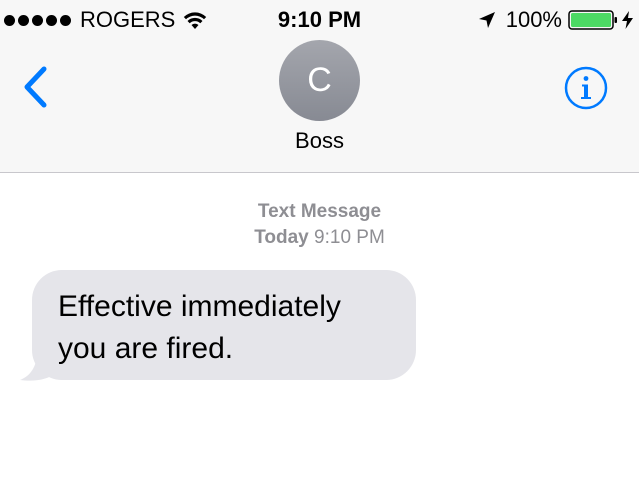 This screenshot has width=639, height=477. I want to click on info-button, so click(586, 88).